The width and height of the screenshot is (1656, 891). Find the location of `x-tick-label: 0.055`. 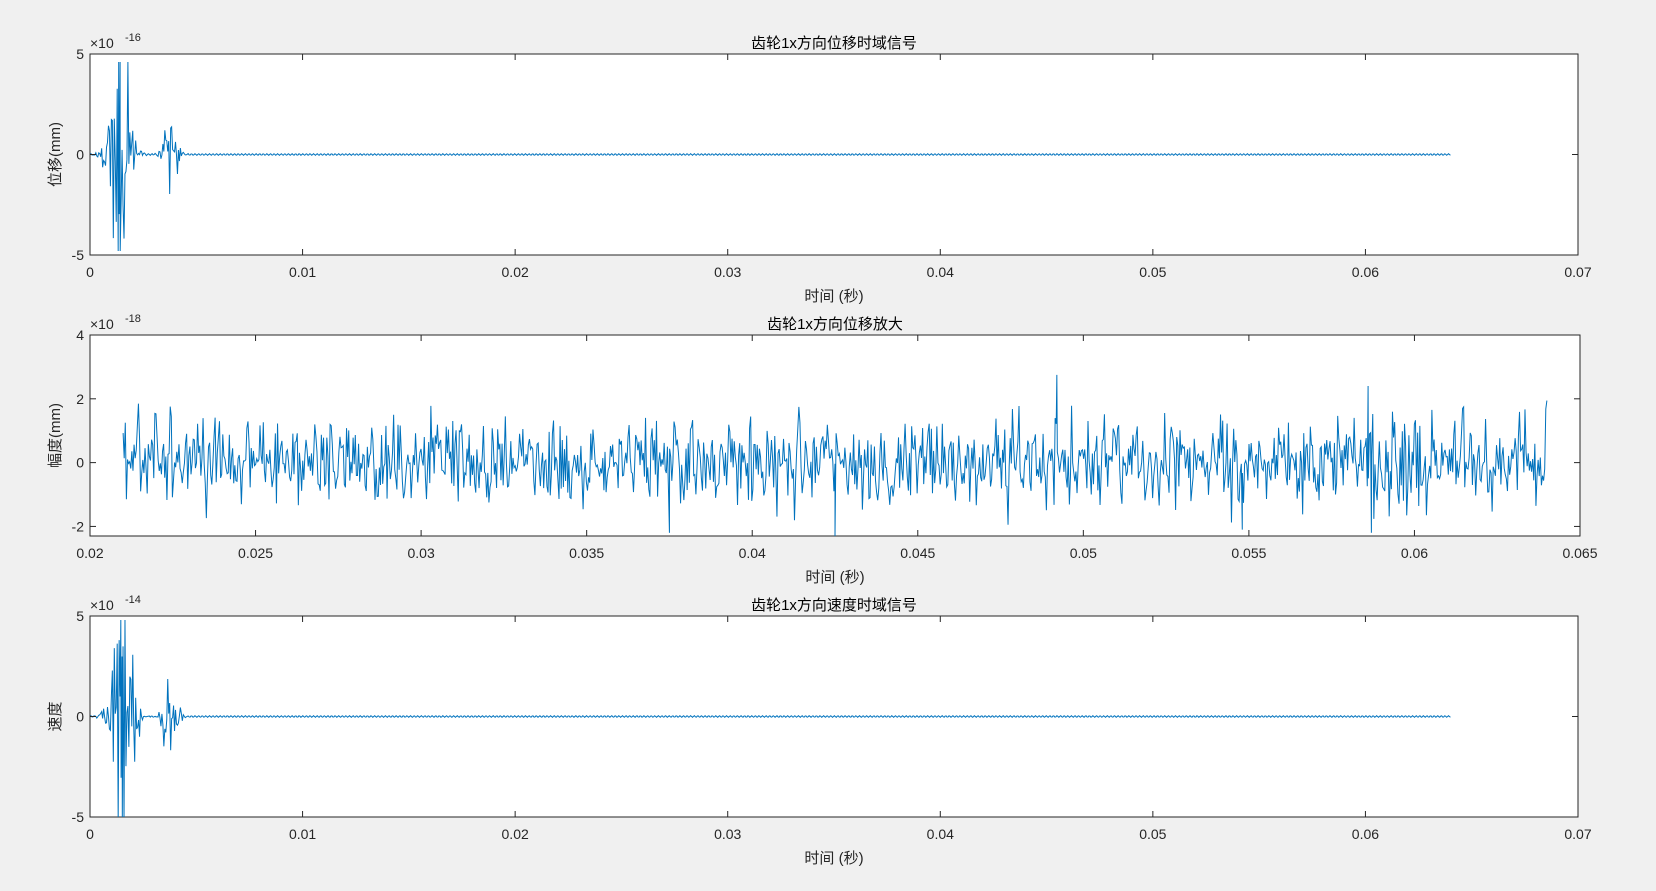

x-tick-label: 0.055 is located at coordinates (1248, 553).